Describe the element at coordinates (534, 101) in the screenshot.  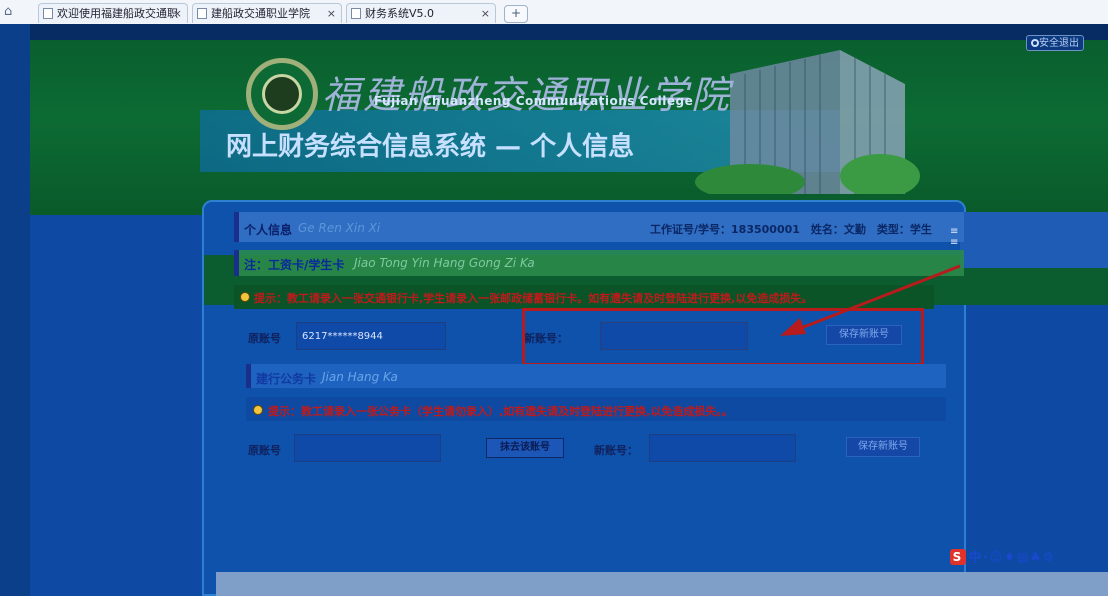
I see `college-name-english: Fujian Chuanzheng Communications College` at that location.